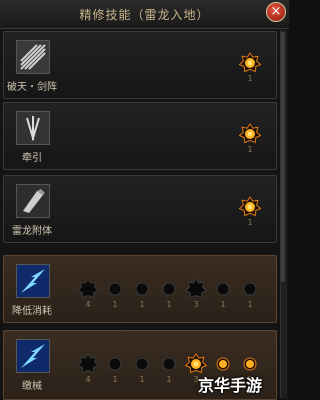 Image resolution: width=320 pixels, height=400 pixels. What do you see at coordinates (32, 158) in the screenshot?
I see `skill-name: 牵引` at bounding box center [32, 158].